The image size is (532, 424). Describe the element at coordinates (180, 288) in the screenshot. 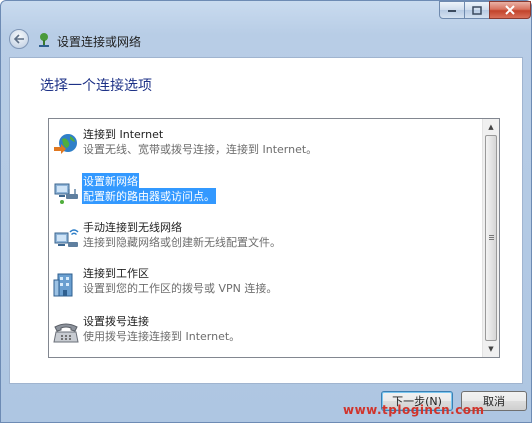

I see `option-description: 设置到您的工作区的拨号或 VPN 连接。` at that location.